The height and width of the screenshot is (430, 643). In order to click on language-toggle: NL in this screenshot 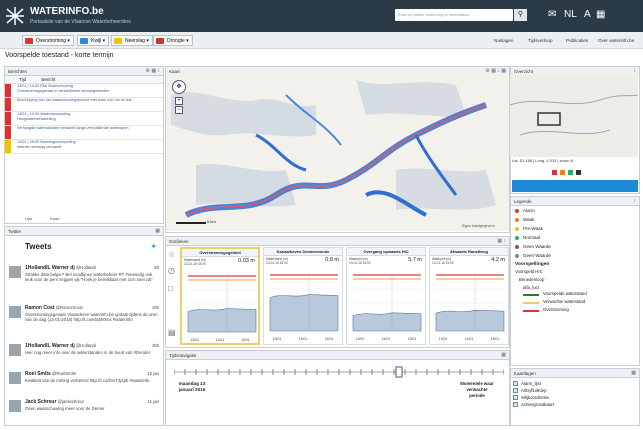, I will do `click(570, 15)`.